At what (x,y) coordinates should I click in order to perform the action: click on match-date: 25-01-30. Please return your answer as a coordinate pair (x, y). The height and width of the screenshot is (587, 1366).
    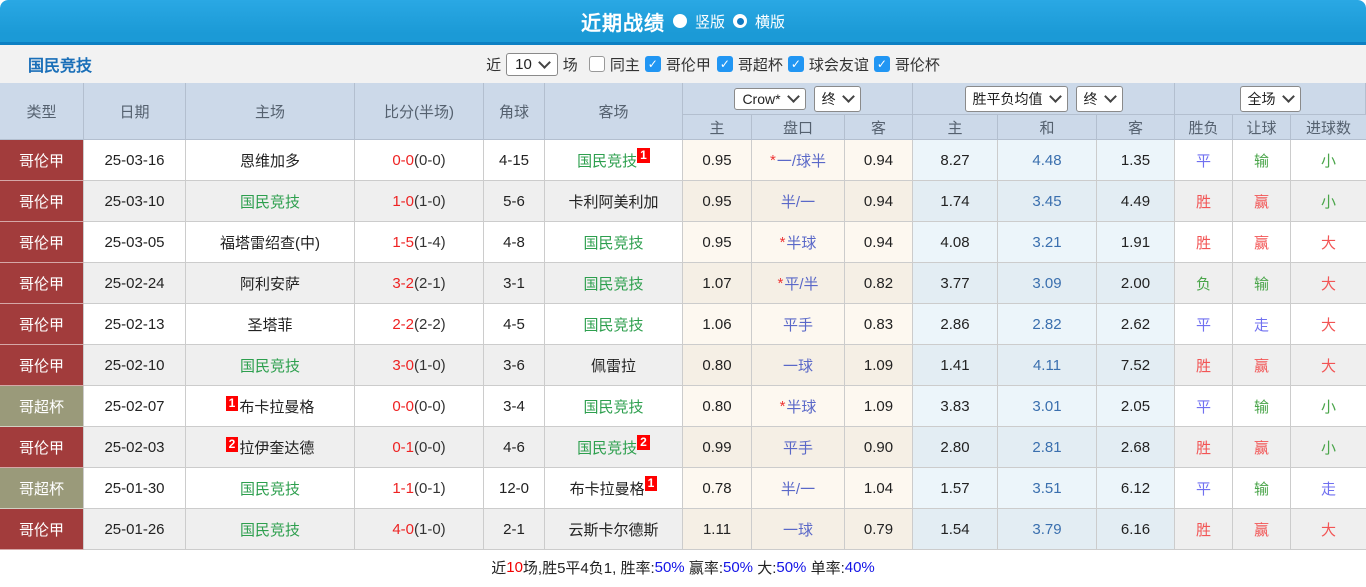
    Looking at the image, I should click on (135, 488).